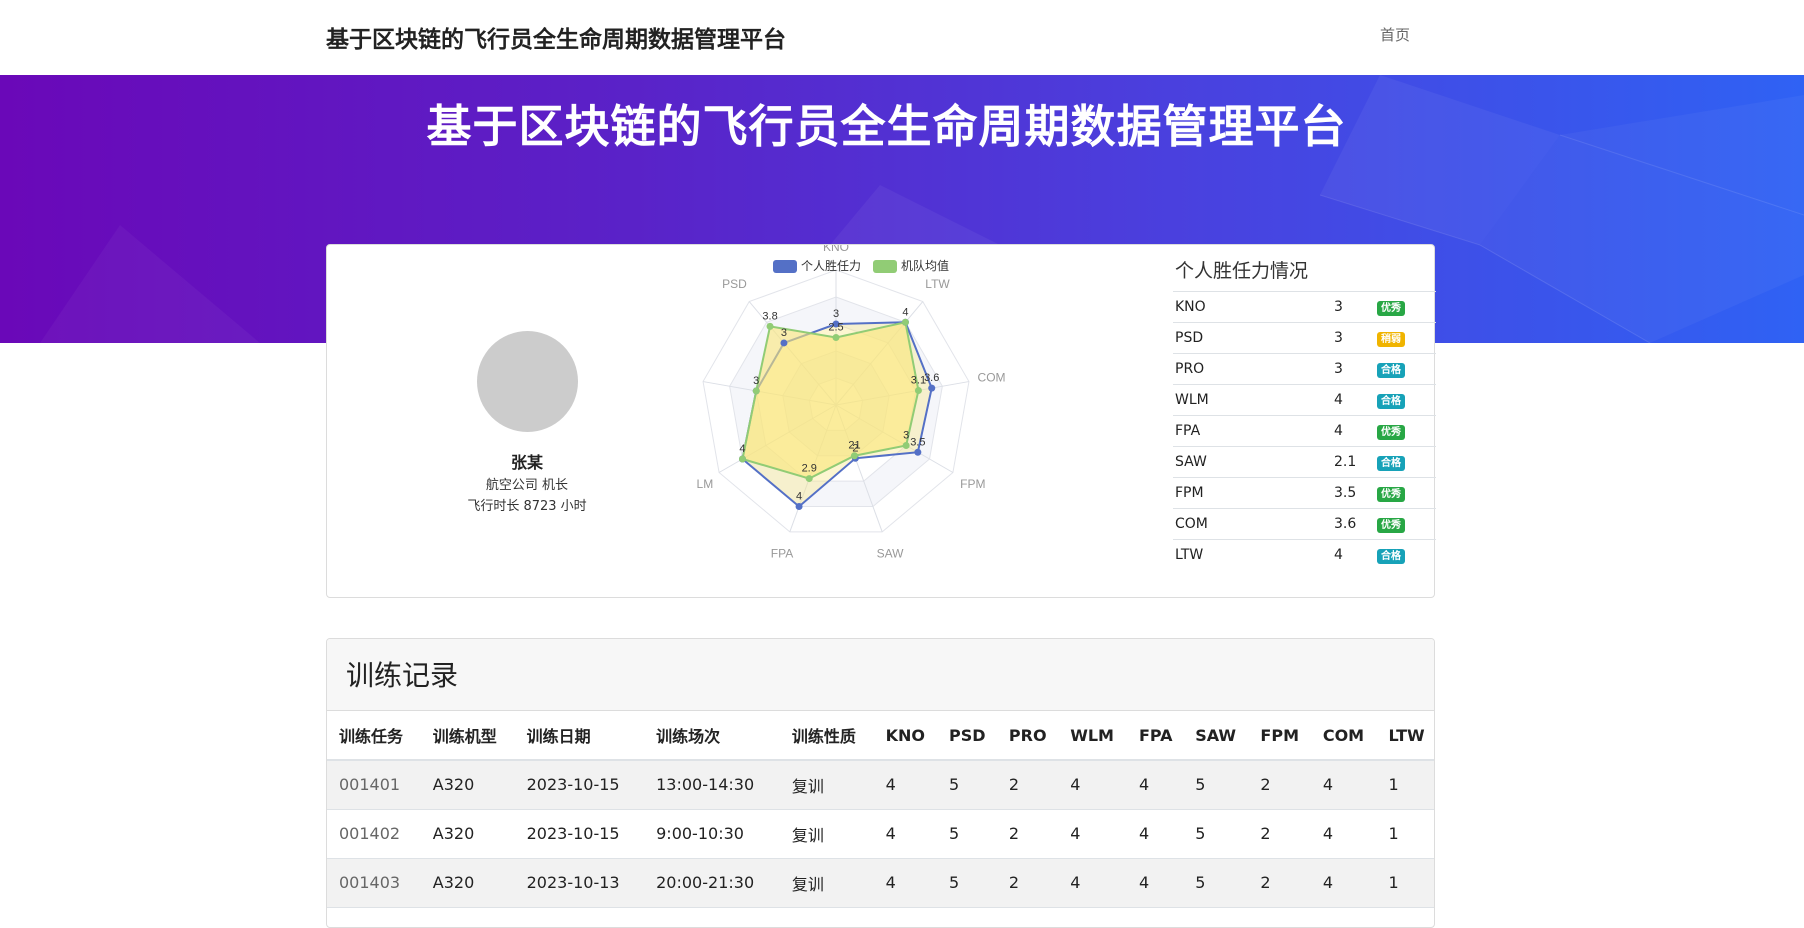 Image resolution: width=1804 pixels, height=928 pixels. Describe the element at coordinates (1155, 736) in the screenshot. I see `column-header: FPA` at that location.